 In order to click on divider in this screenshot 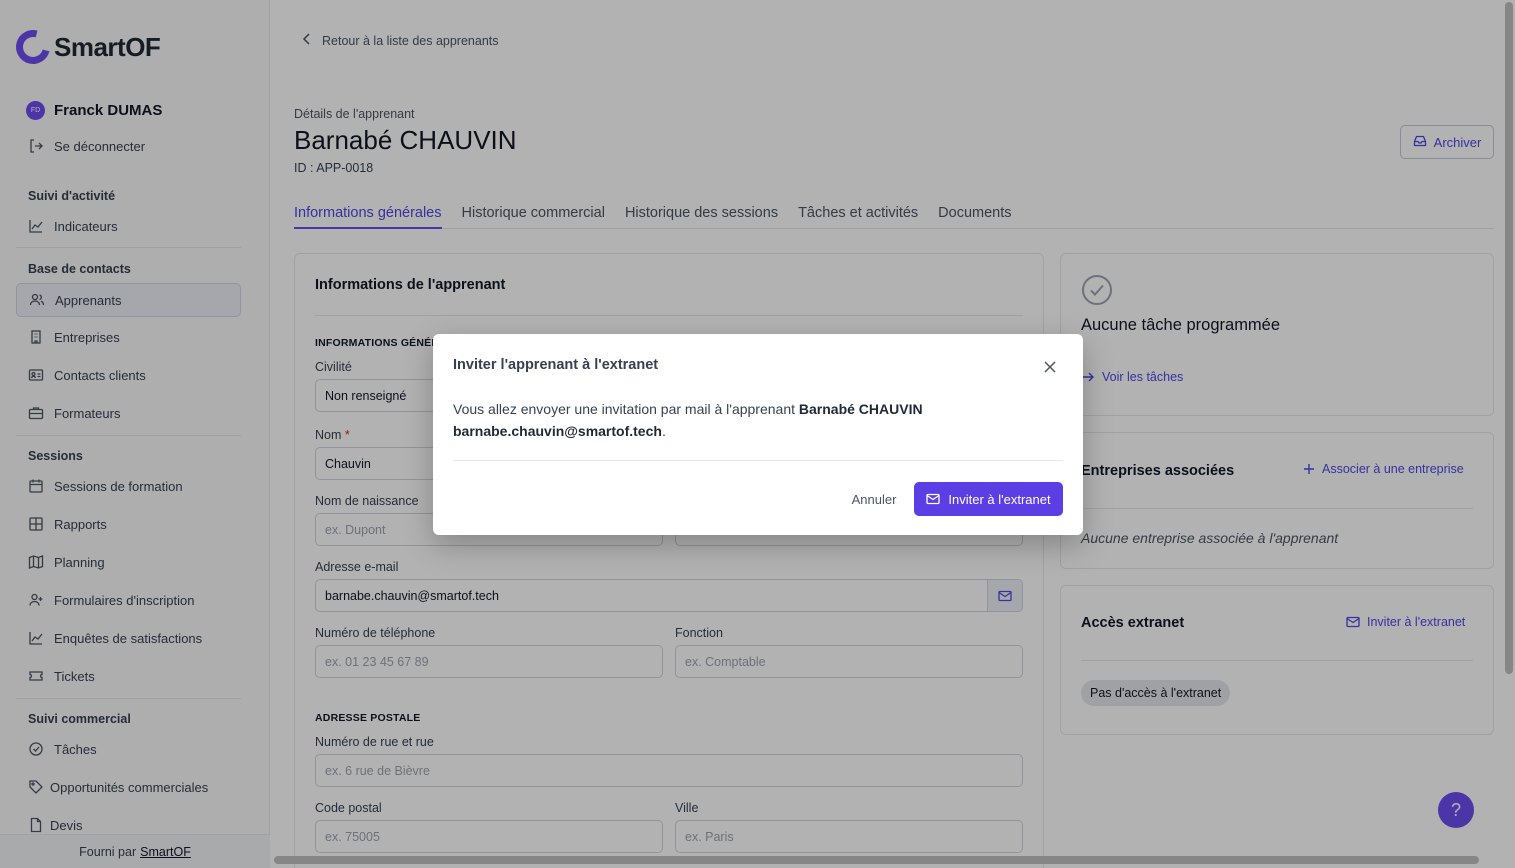, I will do `click(758, 460)`.